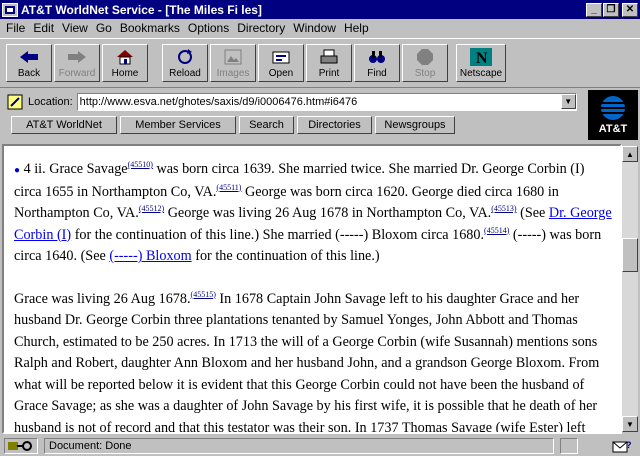  What do you see at coordinates (377, 57) in the screenshot?
I see `binoculars-icon` at bounding box center [377, 57].